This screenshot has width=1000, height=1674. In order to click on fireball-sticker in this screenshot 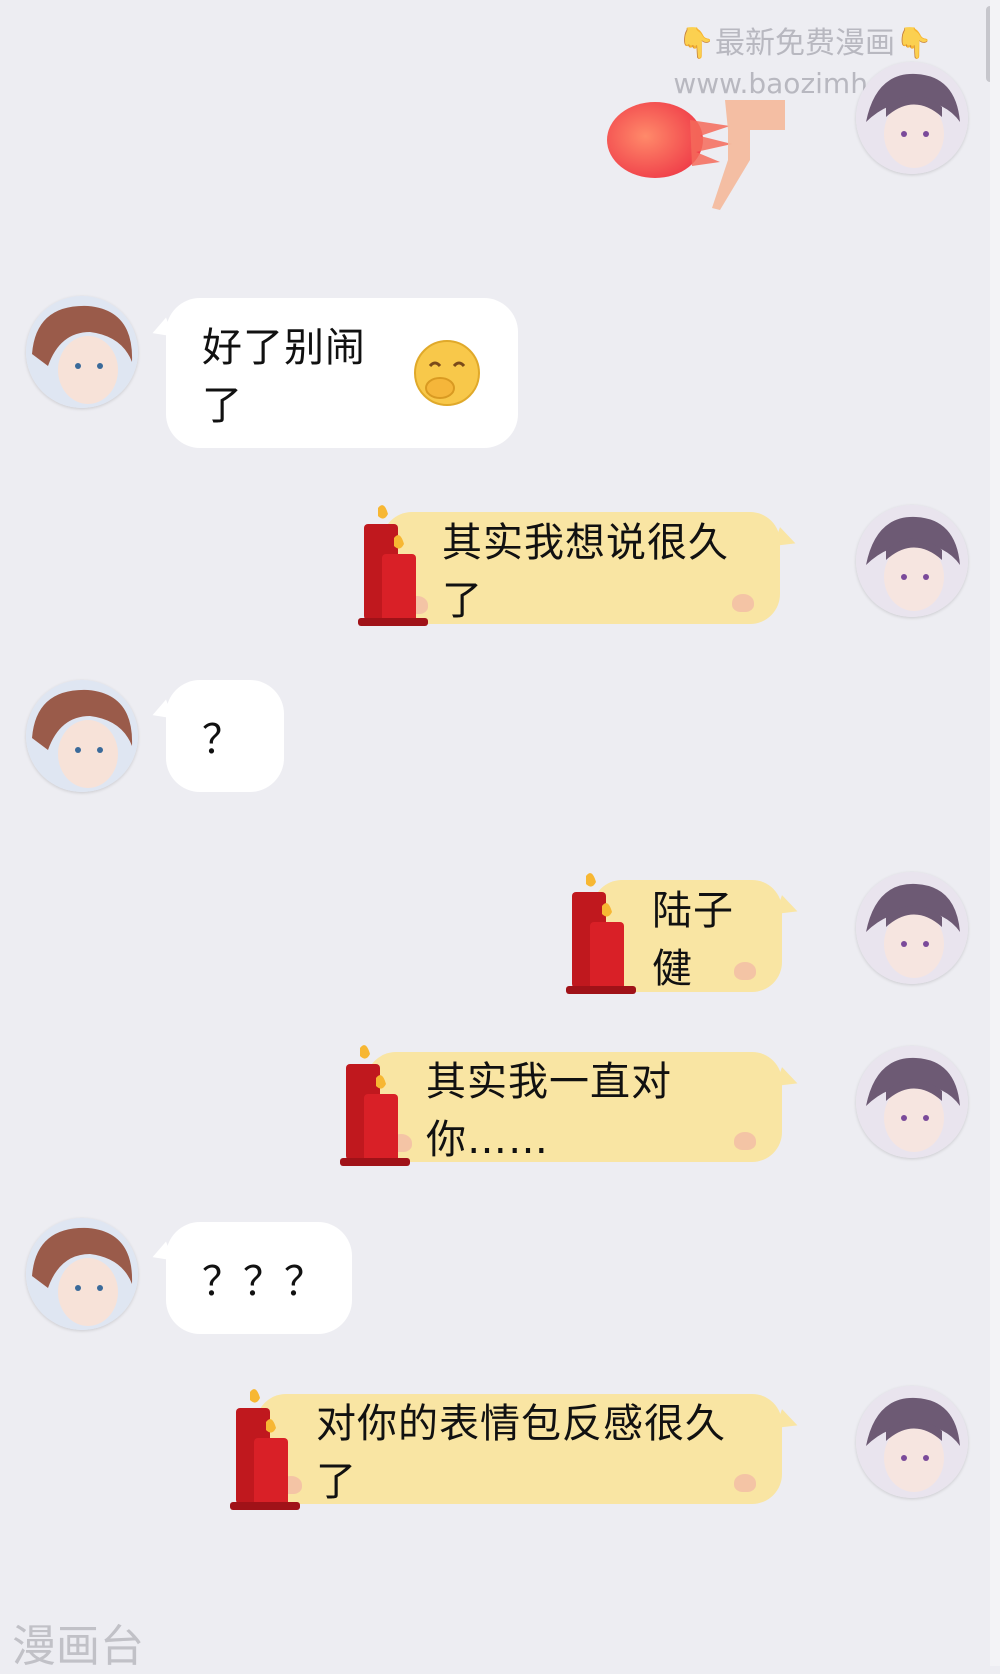, I will do `click(695, 155)`.